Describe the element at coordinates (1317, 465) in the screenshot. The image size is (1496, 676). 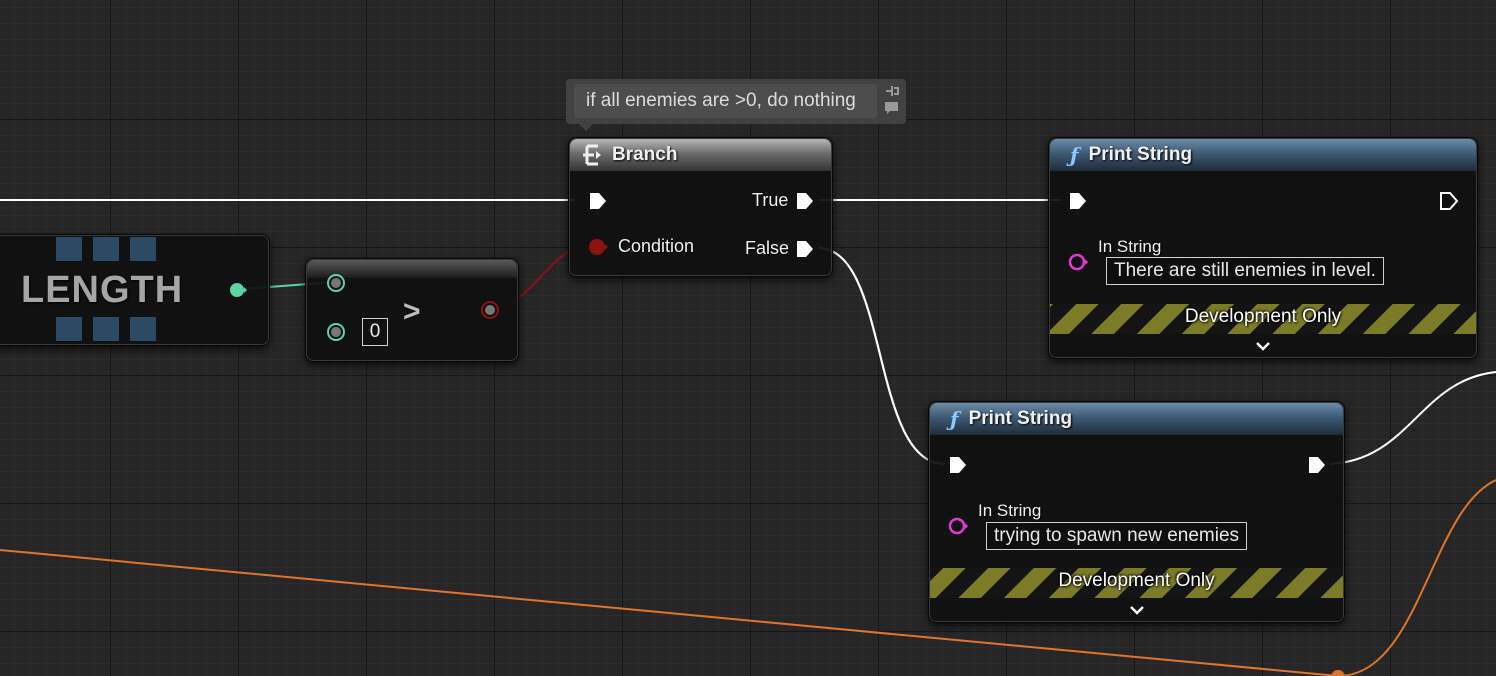
I see `print-string-2-exec-out-pin` at that location.